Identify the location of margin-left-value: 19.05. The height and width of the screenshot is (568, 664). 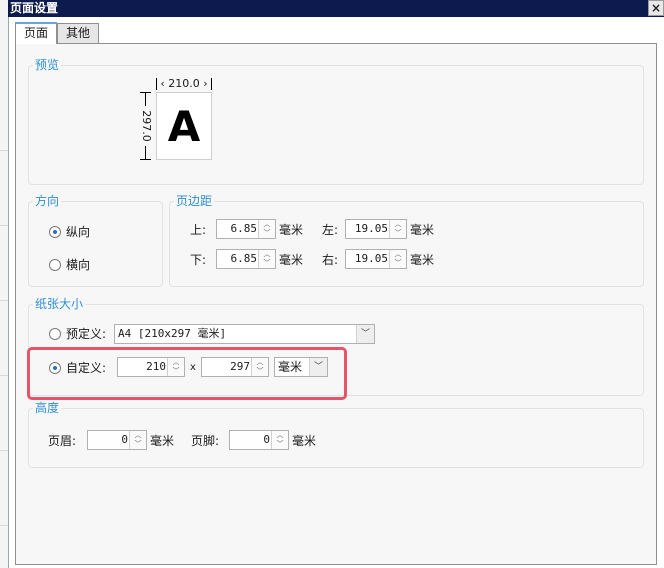
(371, 228).